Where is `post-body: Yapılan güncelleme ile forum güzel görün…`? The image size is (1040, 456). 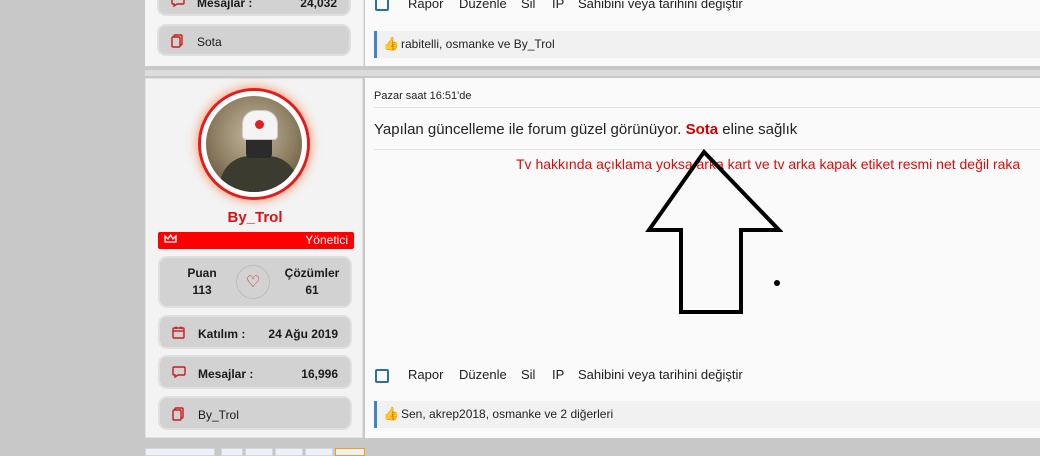 post-body: Yapılan güncelleme ile forum güzel görün… is located at coordinates (585, 129).